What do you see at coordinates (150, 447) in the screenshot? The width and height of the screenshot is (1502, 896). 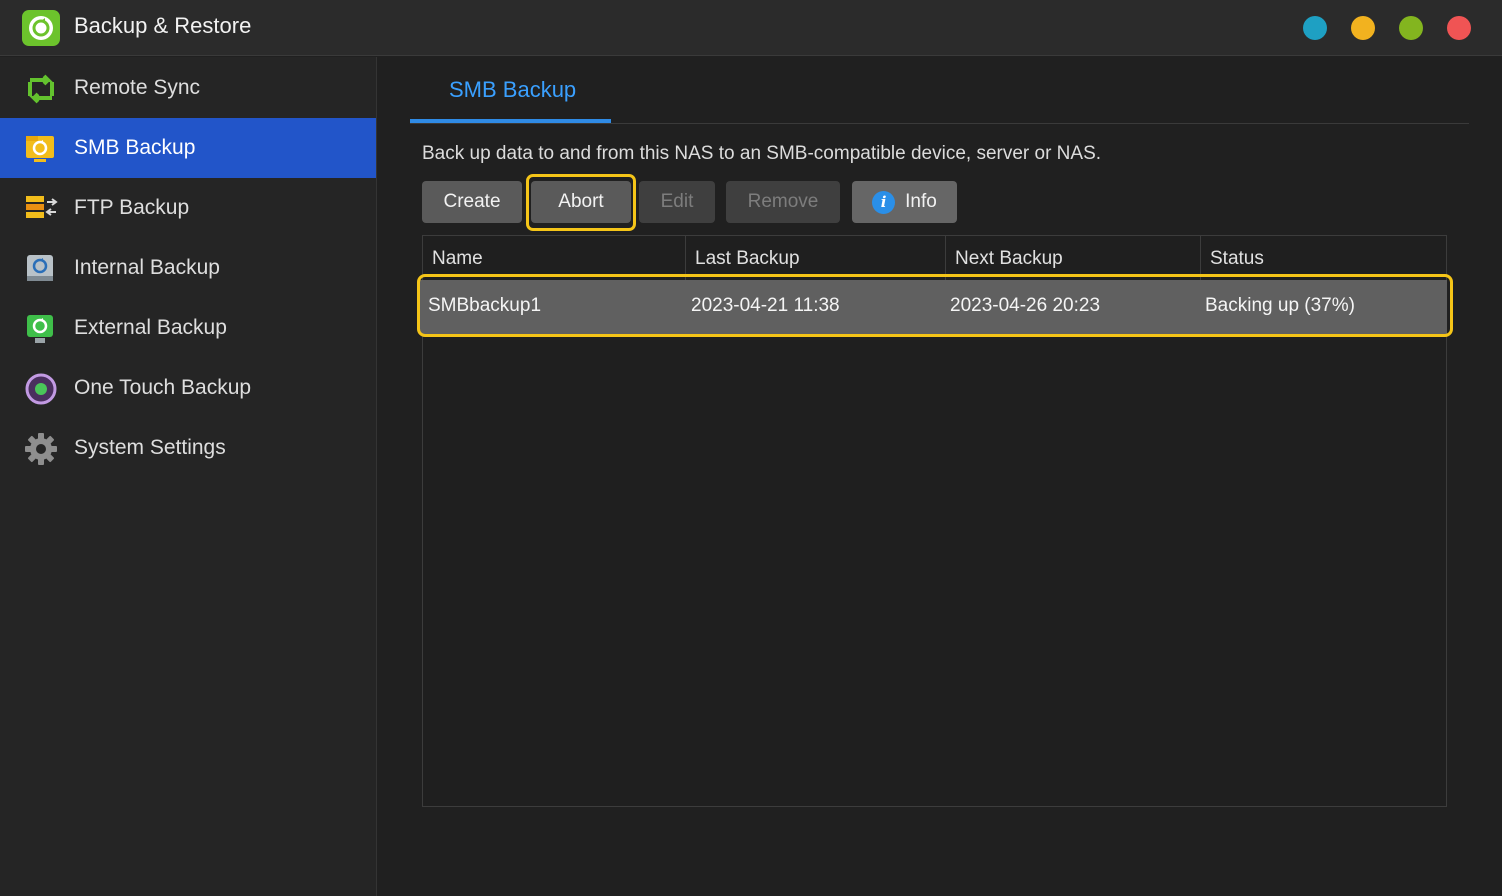 I see `sidebar-item-label: System Settings` at bounding box center [150, 447].